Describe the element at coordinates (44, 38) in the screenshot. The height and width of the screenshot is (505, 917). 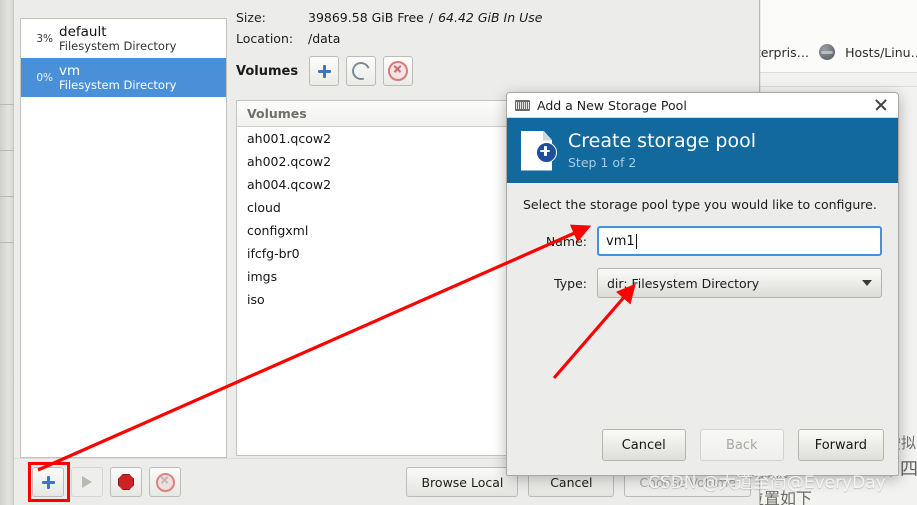
I see `pool-usage-percent: 3%` at that location.